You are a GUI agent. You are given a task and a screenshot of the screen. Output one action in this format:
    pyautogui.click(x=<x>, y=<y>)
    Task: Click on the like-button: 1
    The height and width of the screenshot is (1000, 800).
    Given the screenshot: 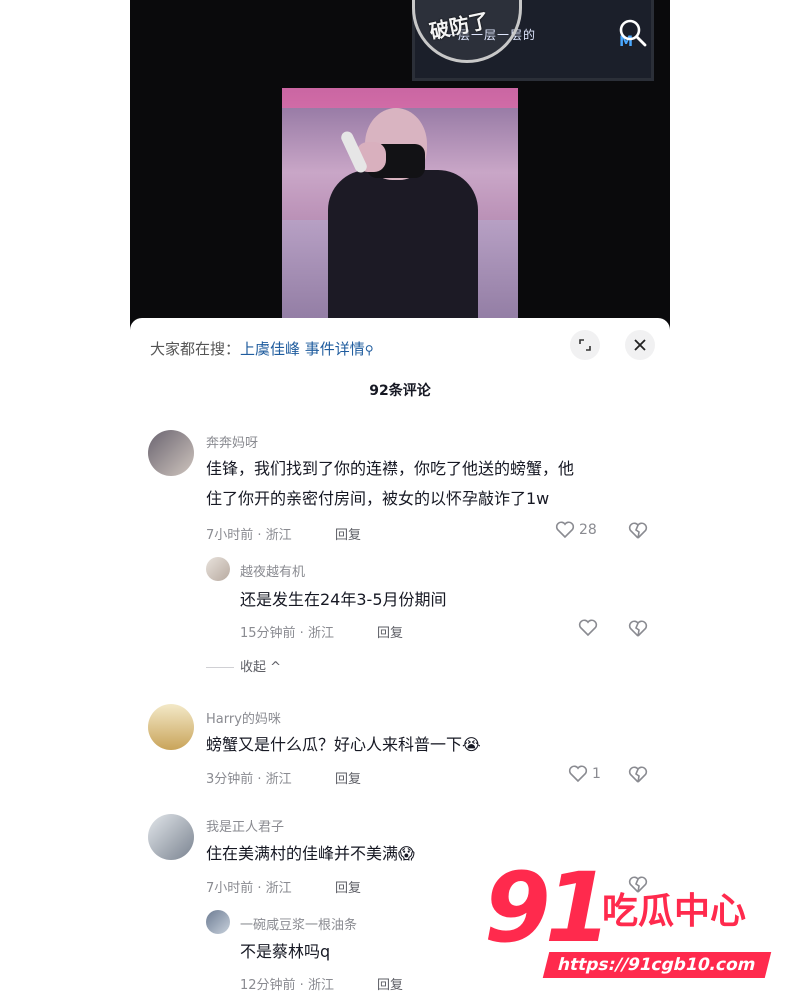 What is the action you would take?
    pyautogui.click(x=584, y=774)
    